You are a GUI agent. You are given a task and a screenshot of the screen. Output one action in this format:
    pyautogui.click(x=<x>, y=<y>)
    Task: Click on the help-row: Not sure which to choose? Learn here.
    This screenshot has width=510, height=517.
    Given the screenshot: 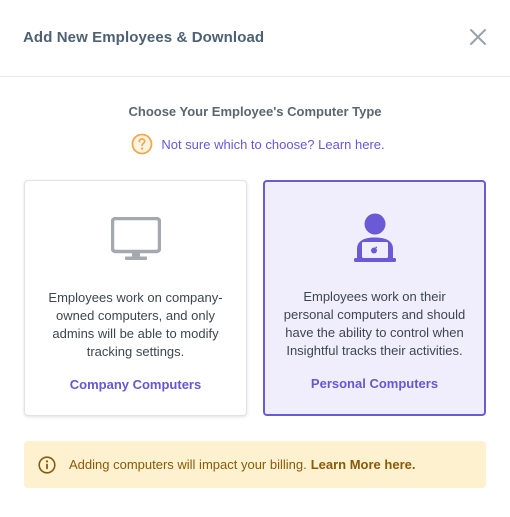 What is the action you would take?
    pyautogui.click(x=255, y=144)
    